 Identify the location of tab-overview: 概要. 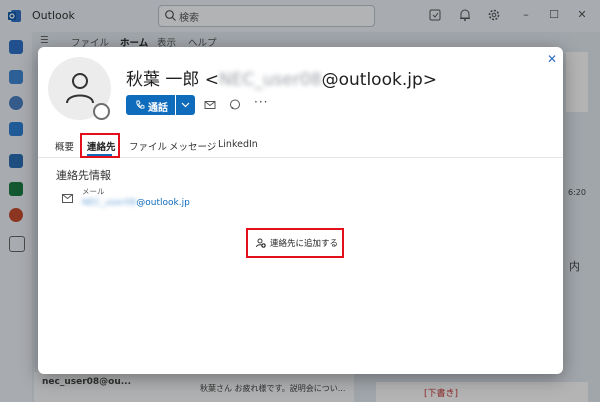
(64, 146).